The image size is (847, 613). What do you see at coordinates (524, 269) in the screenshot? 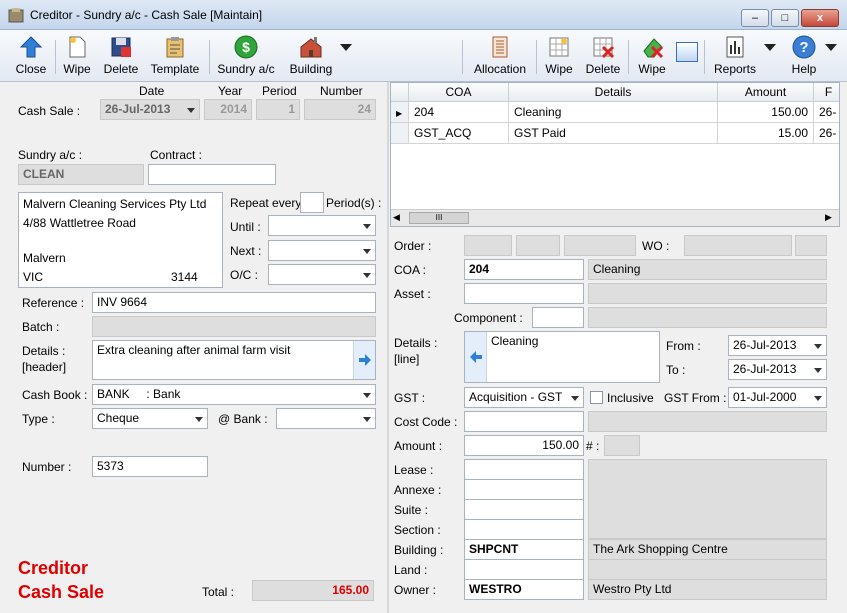
I see `coa-field: 204` at bounding box center [524, 269].